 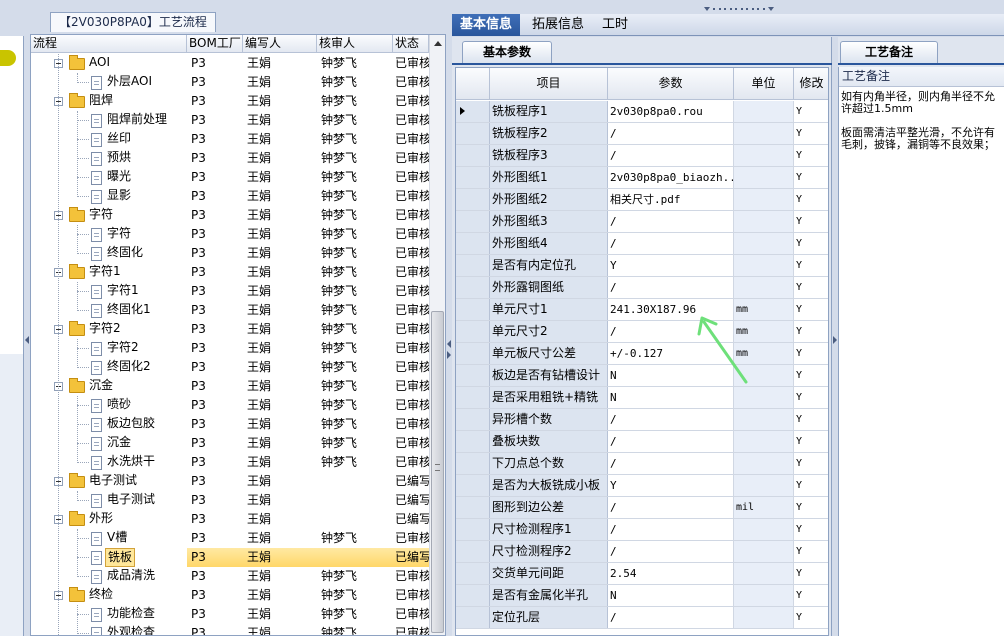 What do you see at coordinates (671, 595) in the screenshot?
I see `param-value-cell: N` at bounding box center [671, 595].